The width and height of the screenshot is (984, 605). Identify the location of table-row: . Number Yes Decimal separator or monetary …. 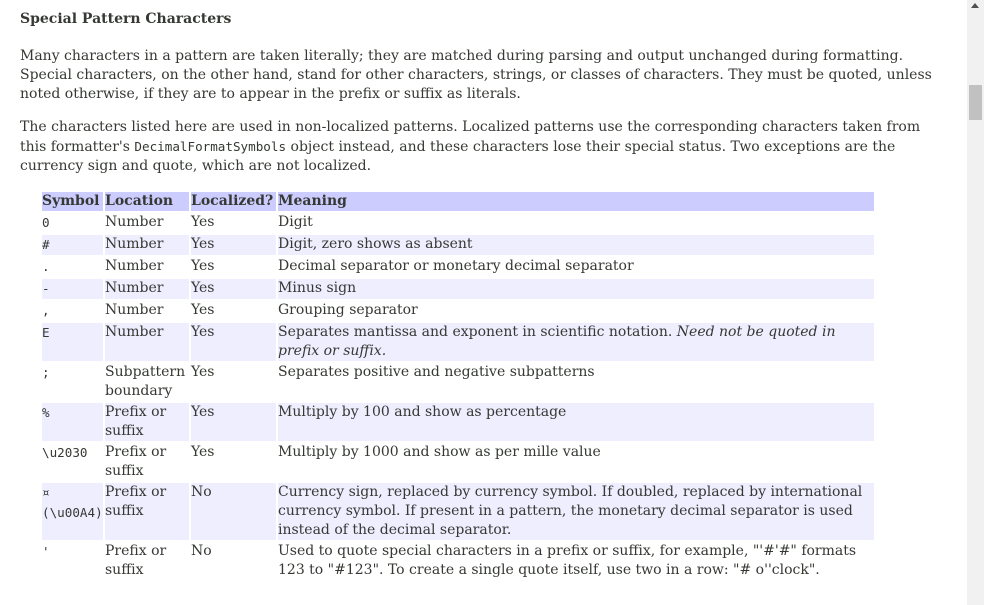
(458, 267).